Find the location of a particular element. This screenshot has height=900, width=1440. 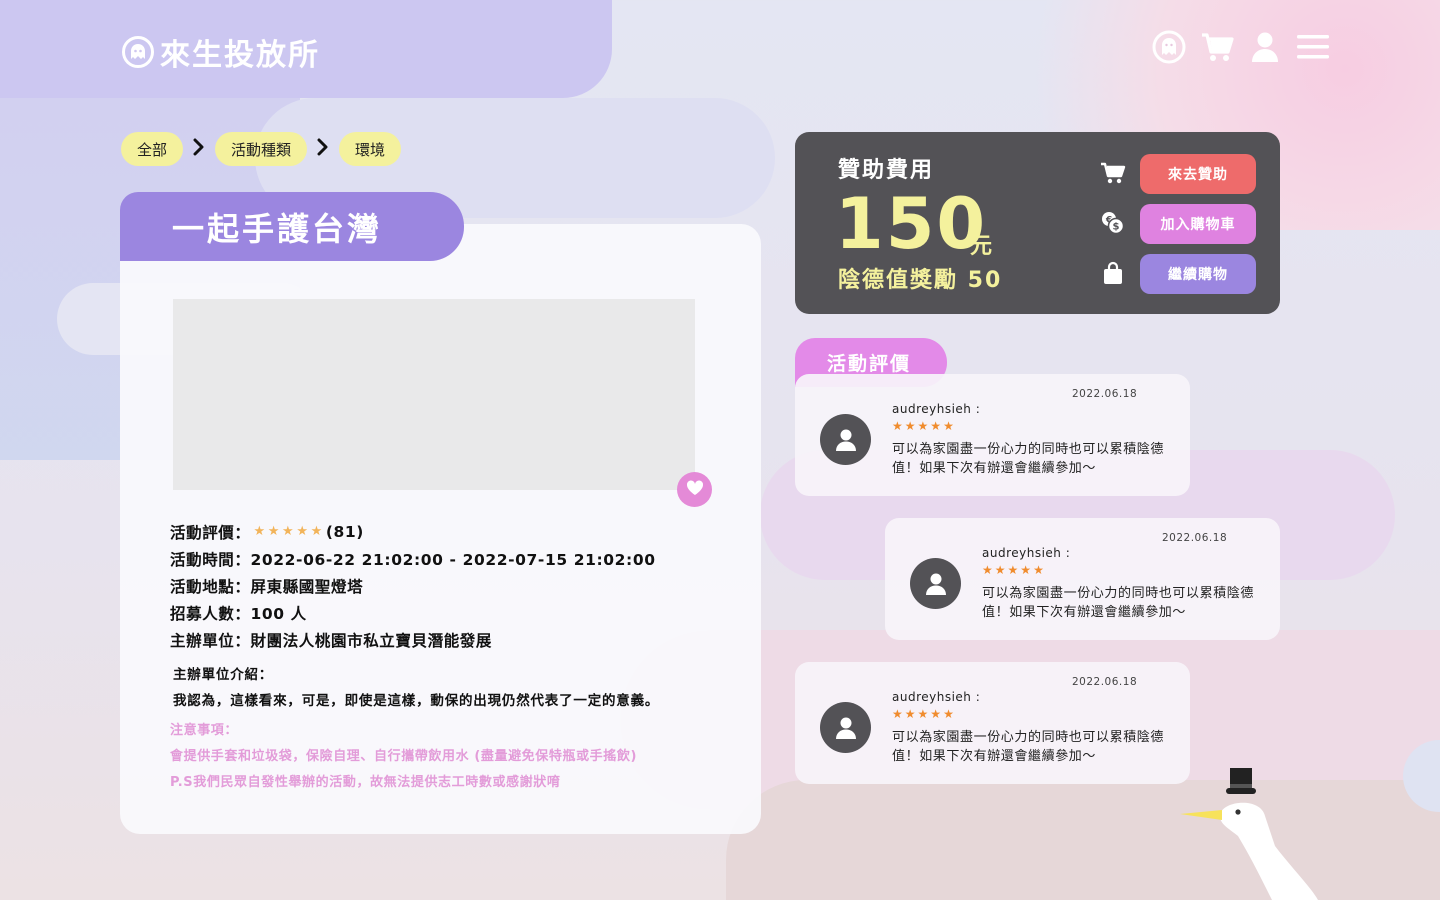

rating-stars: ★ ★ ★ ★ ★ is located at coordinates (288, 531).